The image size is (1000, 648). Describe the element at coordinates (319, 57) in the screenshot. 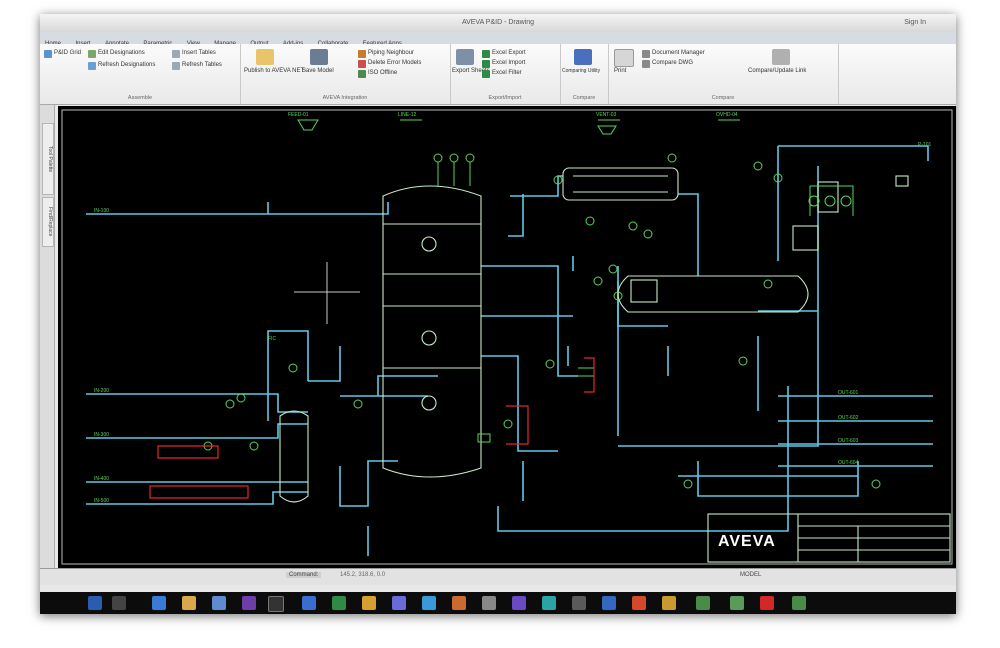

I see `save-model-icon` at that location.